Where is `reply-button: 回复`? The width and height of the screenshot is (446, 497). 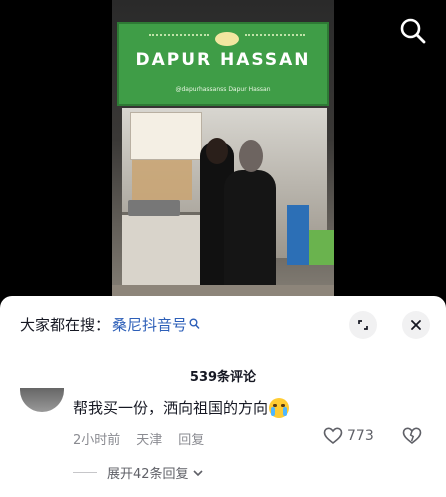
reply-button: 回复 is located at coordinates (191, 438).